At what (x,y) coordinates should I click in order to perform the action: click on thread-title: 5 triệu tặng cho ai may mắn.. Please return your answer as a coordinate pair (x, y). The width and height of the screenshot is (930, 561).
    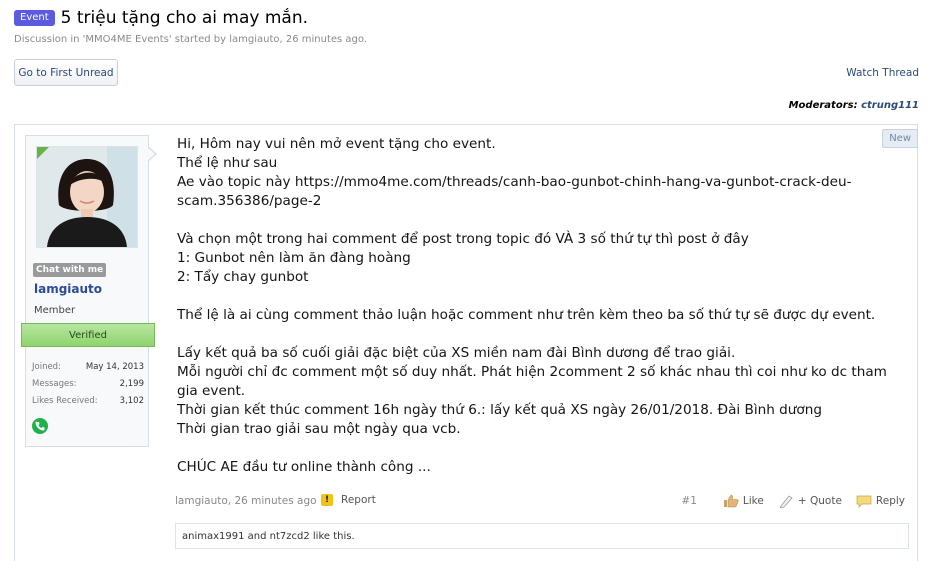
    Looking at the image, I should click on (184, 18).